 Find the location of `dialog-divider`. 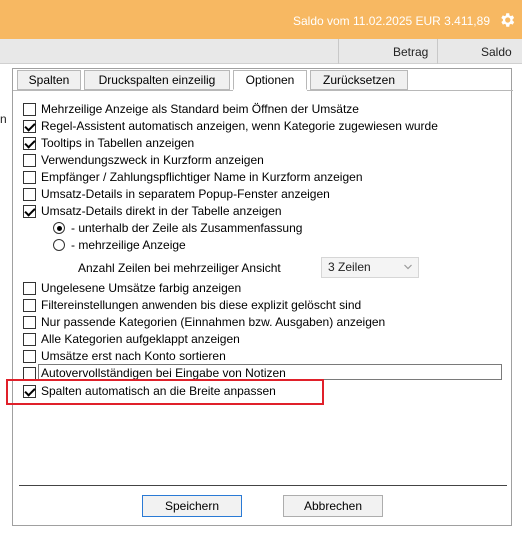

dialog-divider is located at coordinates (263, 485).